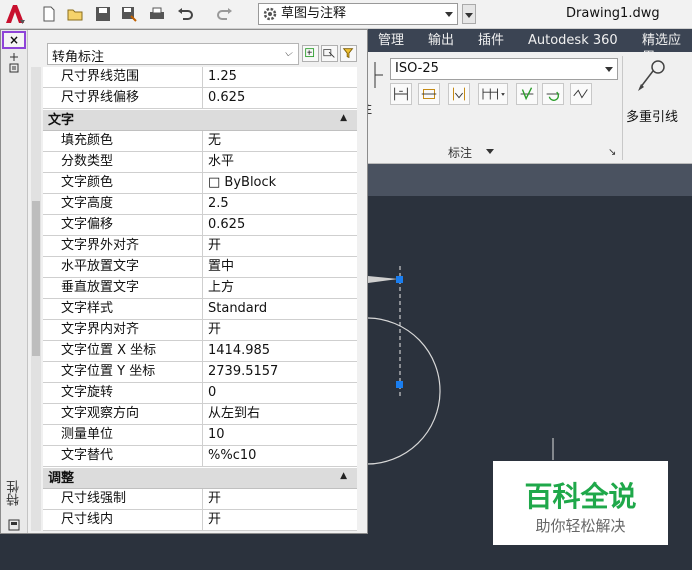  What do you see at coordinates (200, 414) in the screenshot?
I see `property-row: 文字观察方向 从左到右` at bounding box center [200, 414].